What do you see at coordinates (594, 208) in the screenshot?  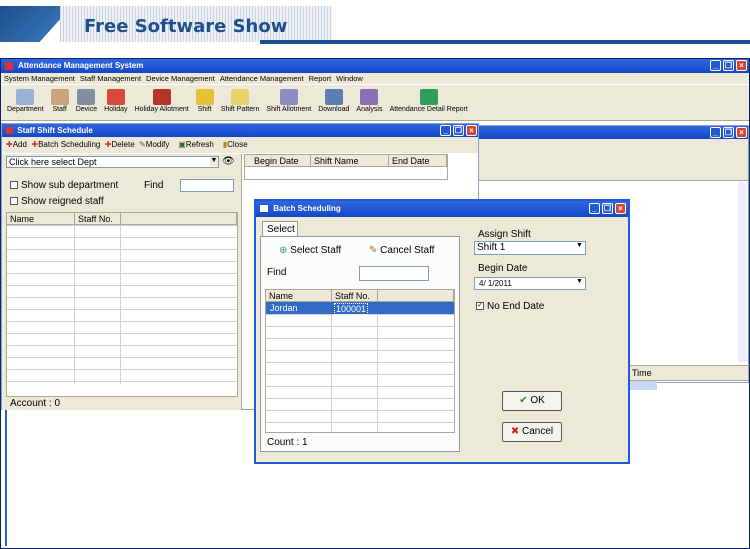 I see `batch-minimize-icon: _` at bounding box center [594, 208].